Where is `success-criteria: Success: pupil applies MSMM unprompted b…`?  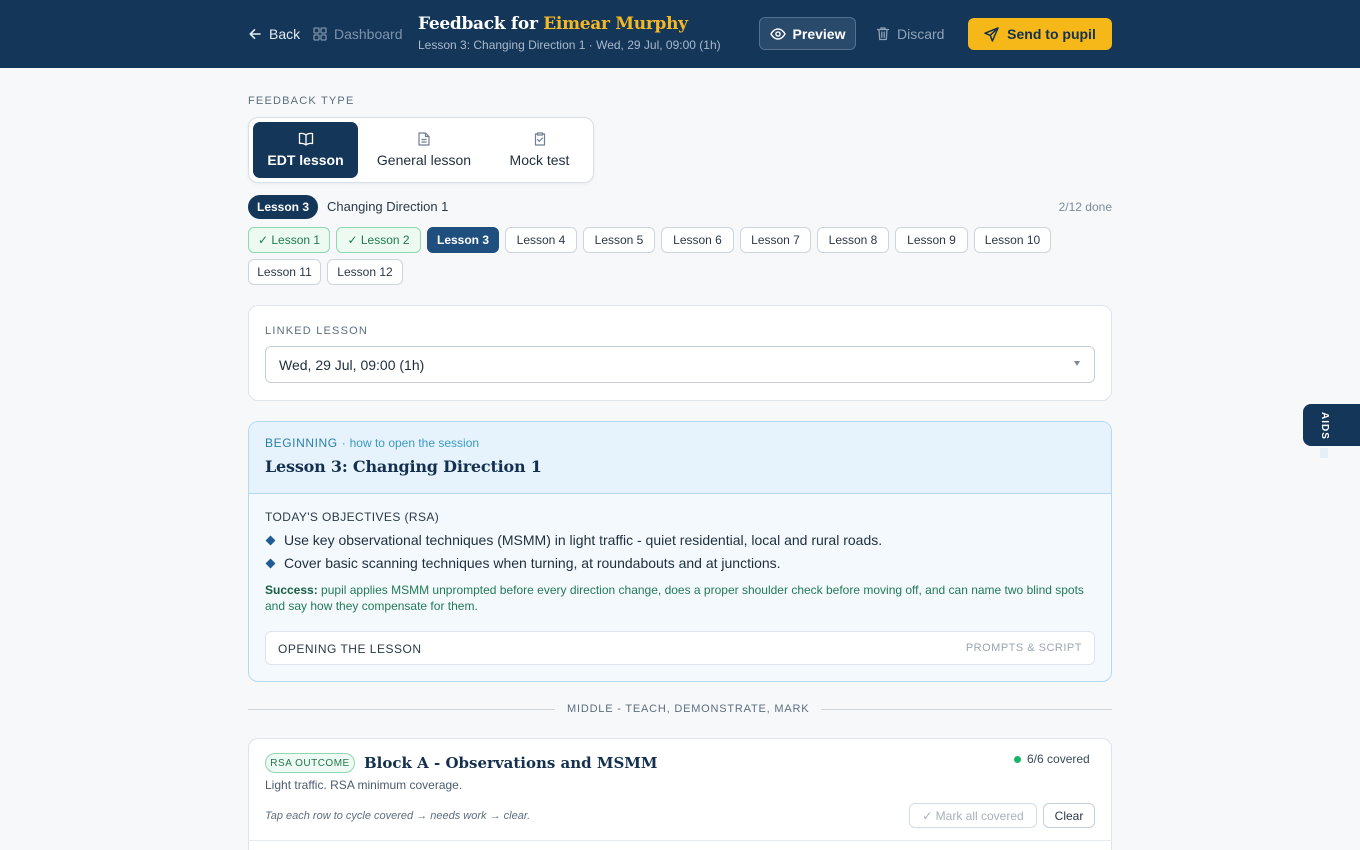
success-criteria: Success: pupil applies MSMM unprompted b… is located at coordinates (680, 598).